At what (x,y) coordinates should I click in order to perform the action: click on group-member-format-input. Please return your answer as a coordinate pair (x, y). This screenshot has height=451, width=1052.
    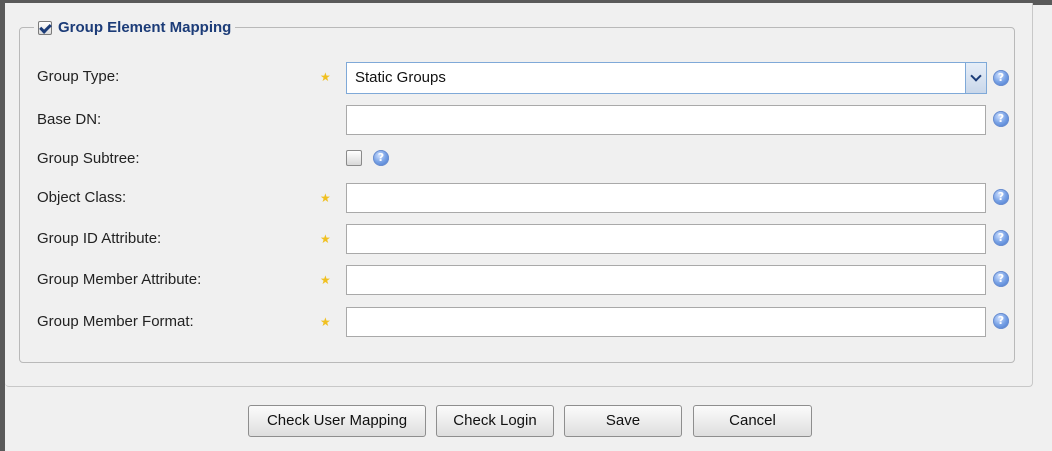
    Looking at the image, I should click on (666, 322).